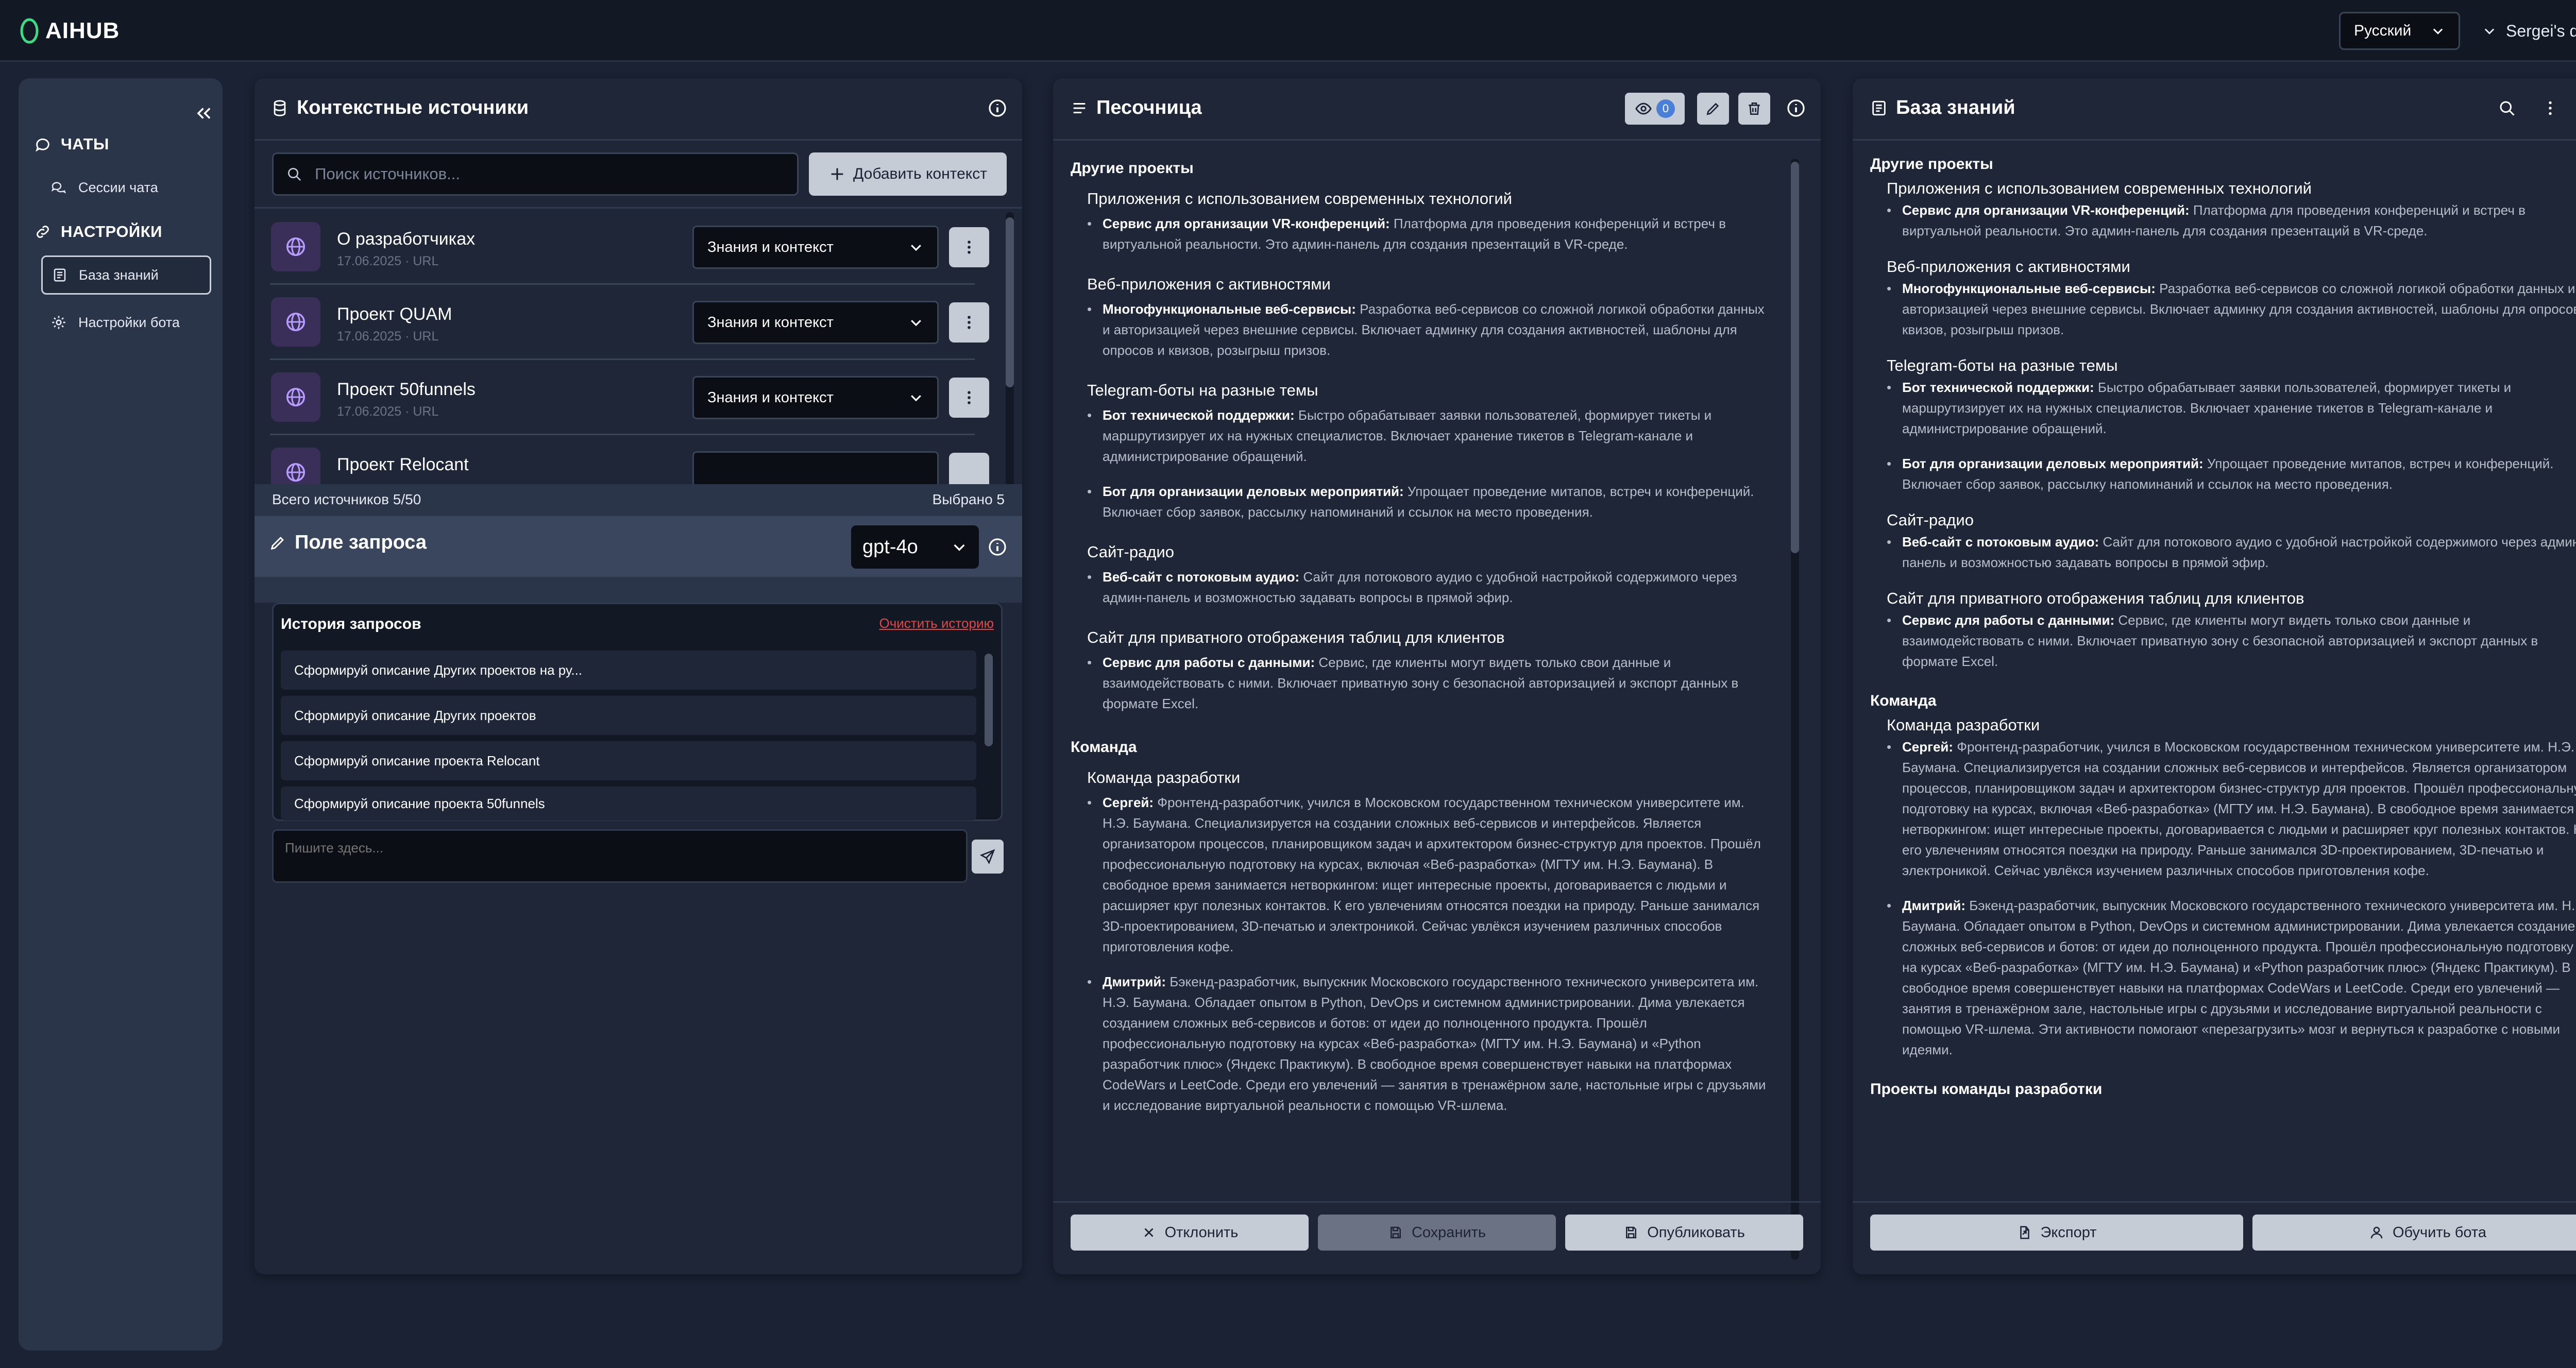  What do you see at coordinates (1190, 1233) in the screenshot?
I see `reject-button: Отклонить` at bounding box center [1190, 1233].